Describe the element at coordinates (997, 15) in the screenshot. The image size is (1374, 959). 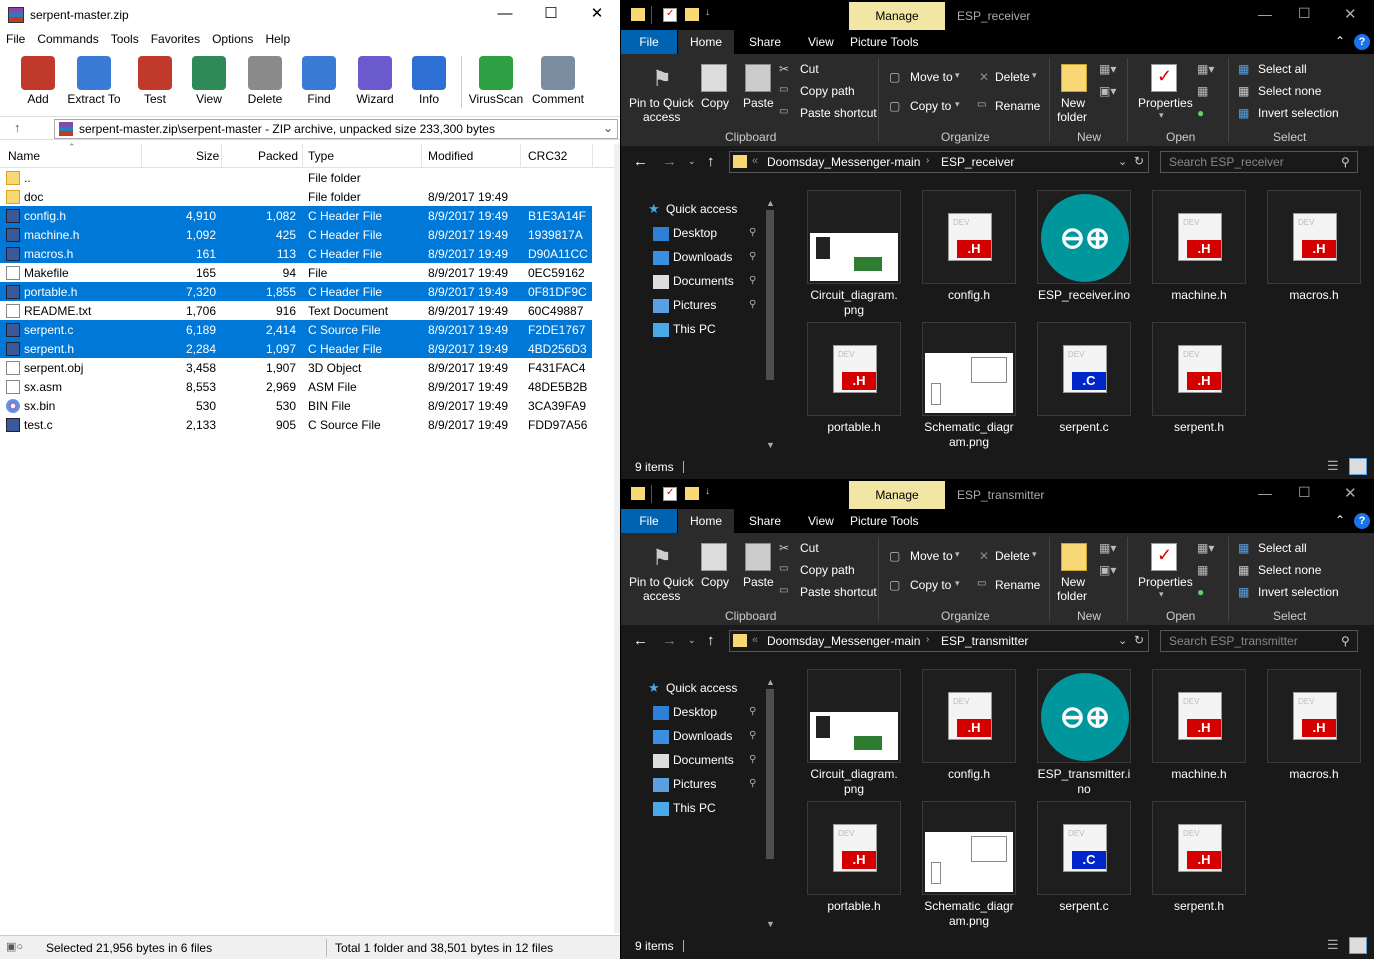
I see `title-bar: ✓ ↓ Manage ESP_receiver — ☐ ✕` at that location.